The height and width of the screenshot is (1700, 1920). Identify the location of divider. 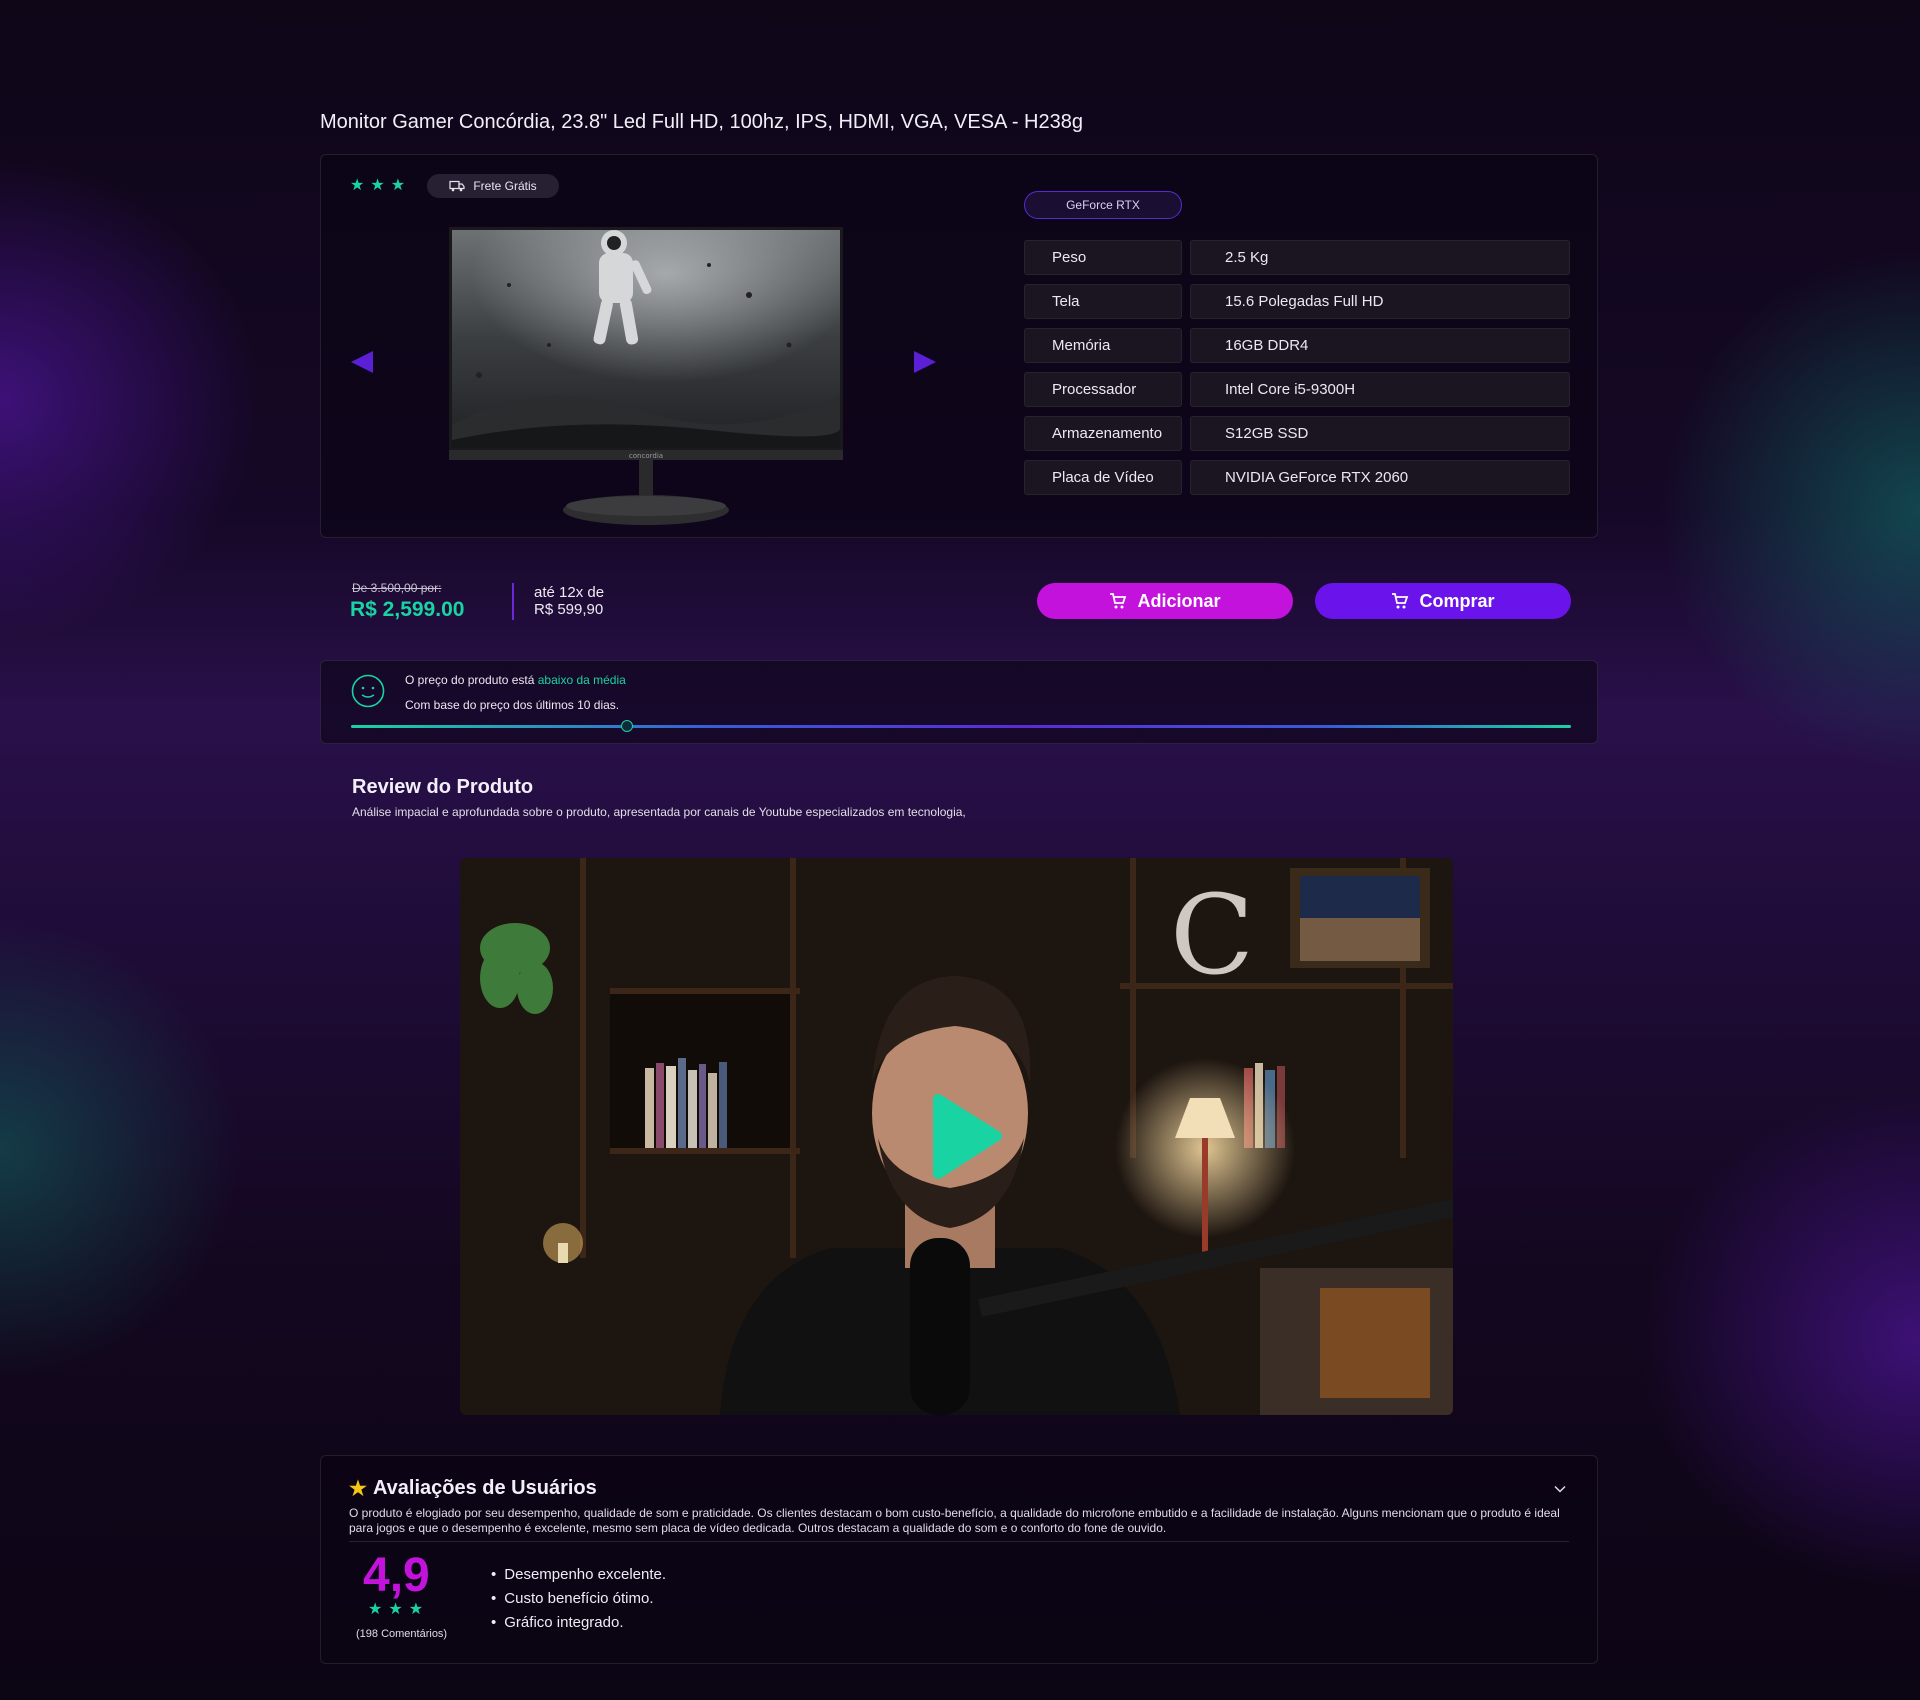
(959, 1541).